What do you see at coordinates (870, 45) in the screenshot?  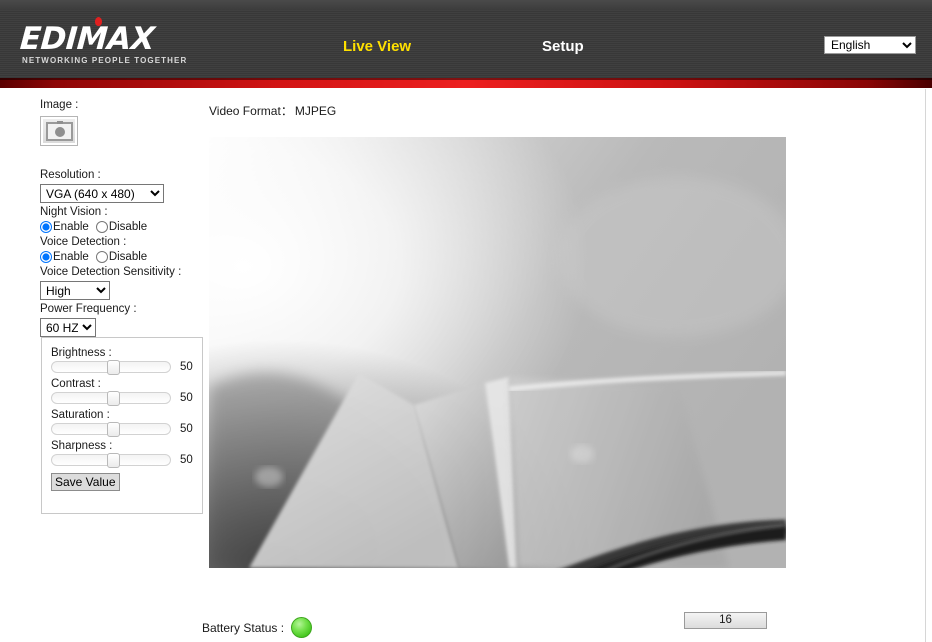 I see `language-select: English` at bounding box center [870, 45].